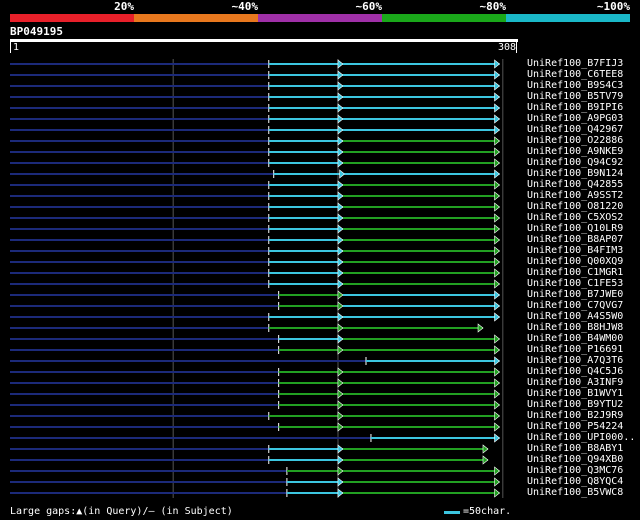  Describe the element at coordinates (575, 85) in the screenshot. I see `hit-label: UniRef100_B9S4C3` at that location.